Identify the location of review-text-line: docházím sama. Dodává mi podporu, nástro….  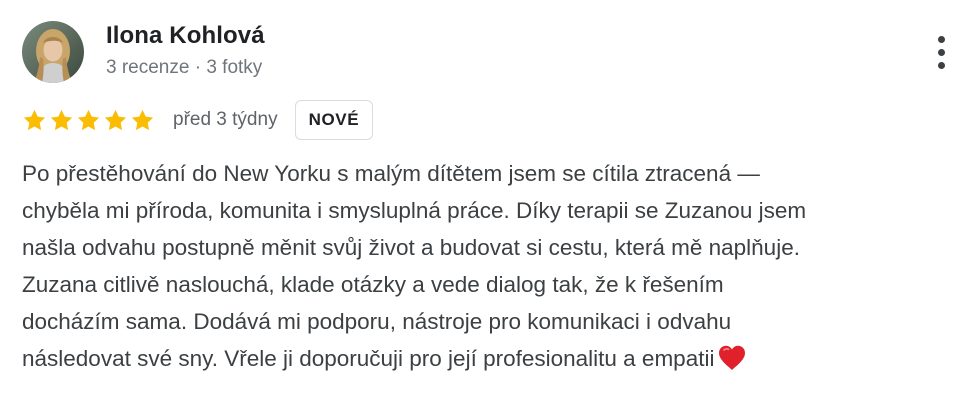
(377, 321).